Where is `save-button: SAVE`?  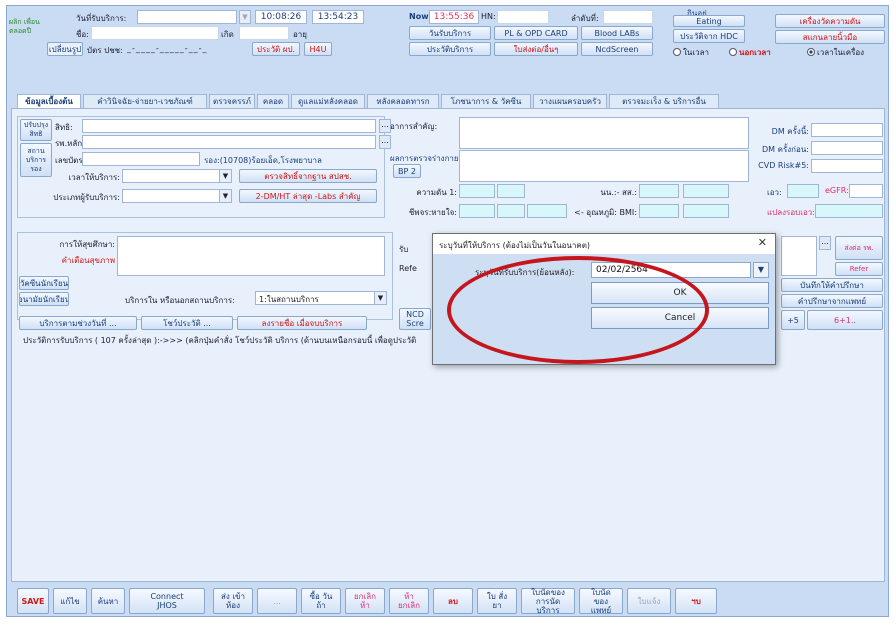 save-button: SAVE is located at coordinates (33, 601).